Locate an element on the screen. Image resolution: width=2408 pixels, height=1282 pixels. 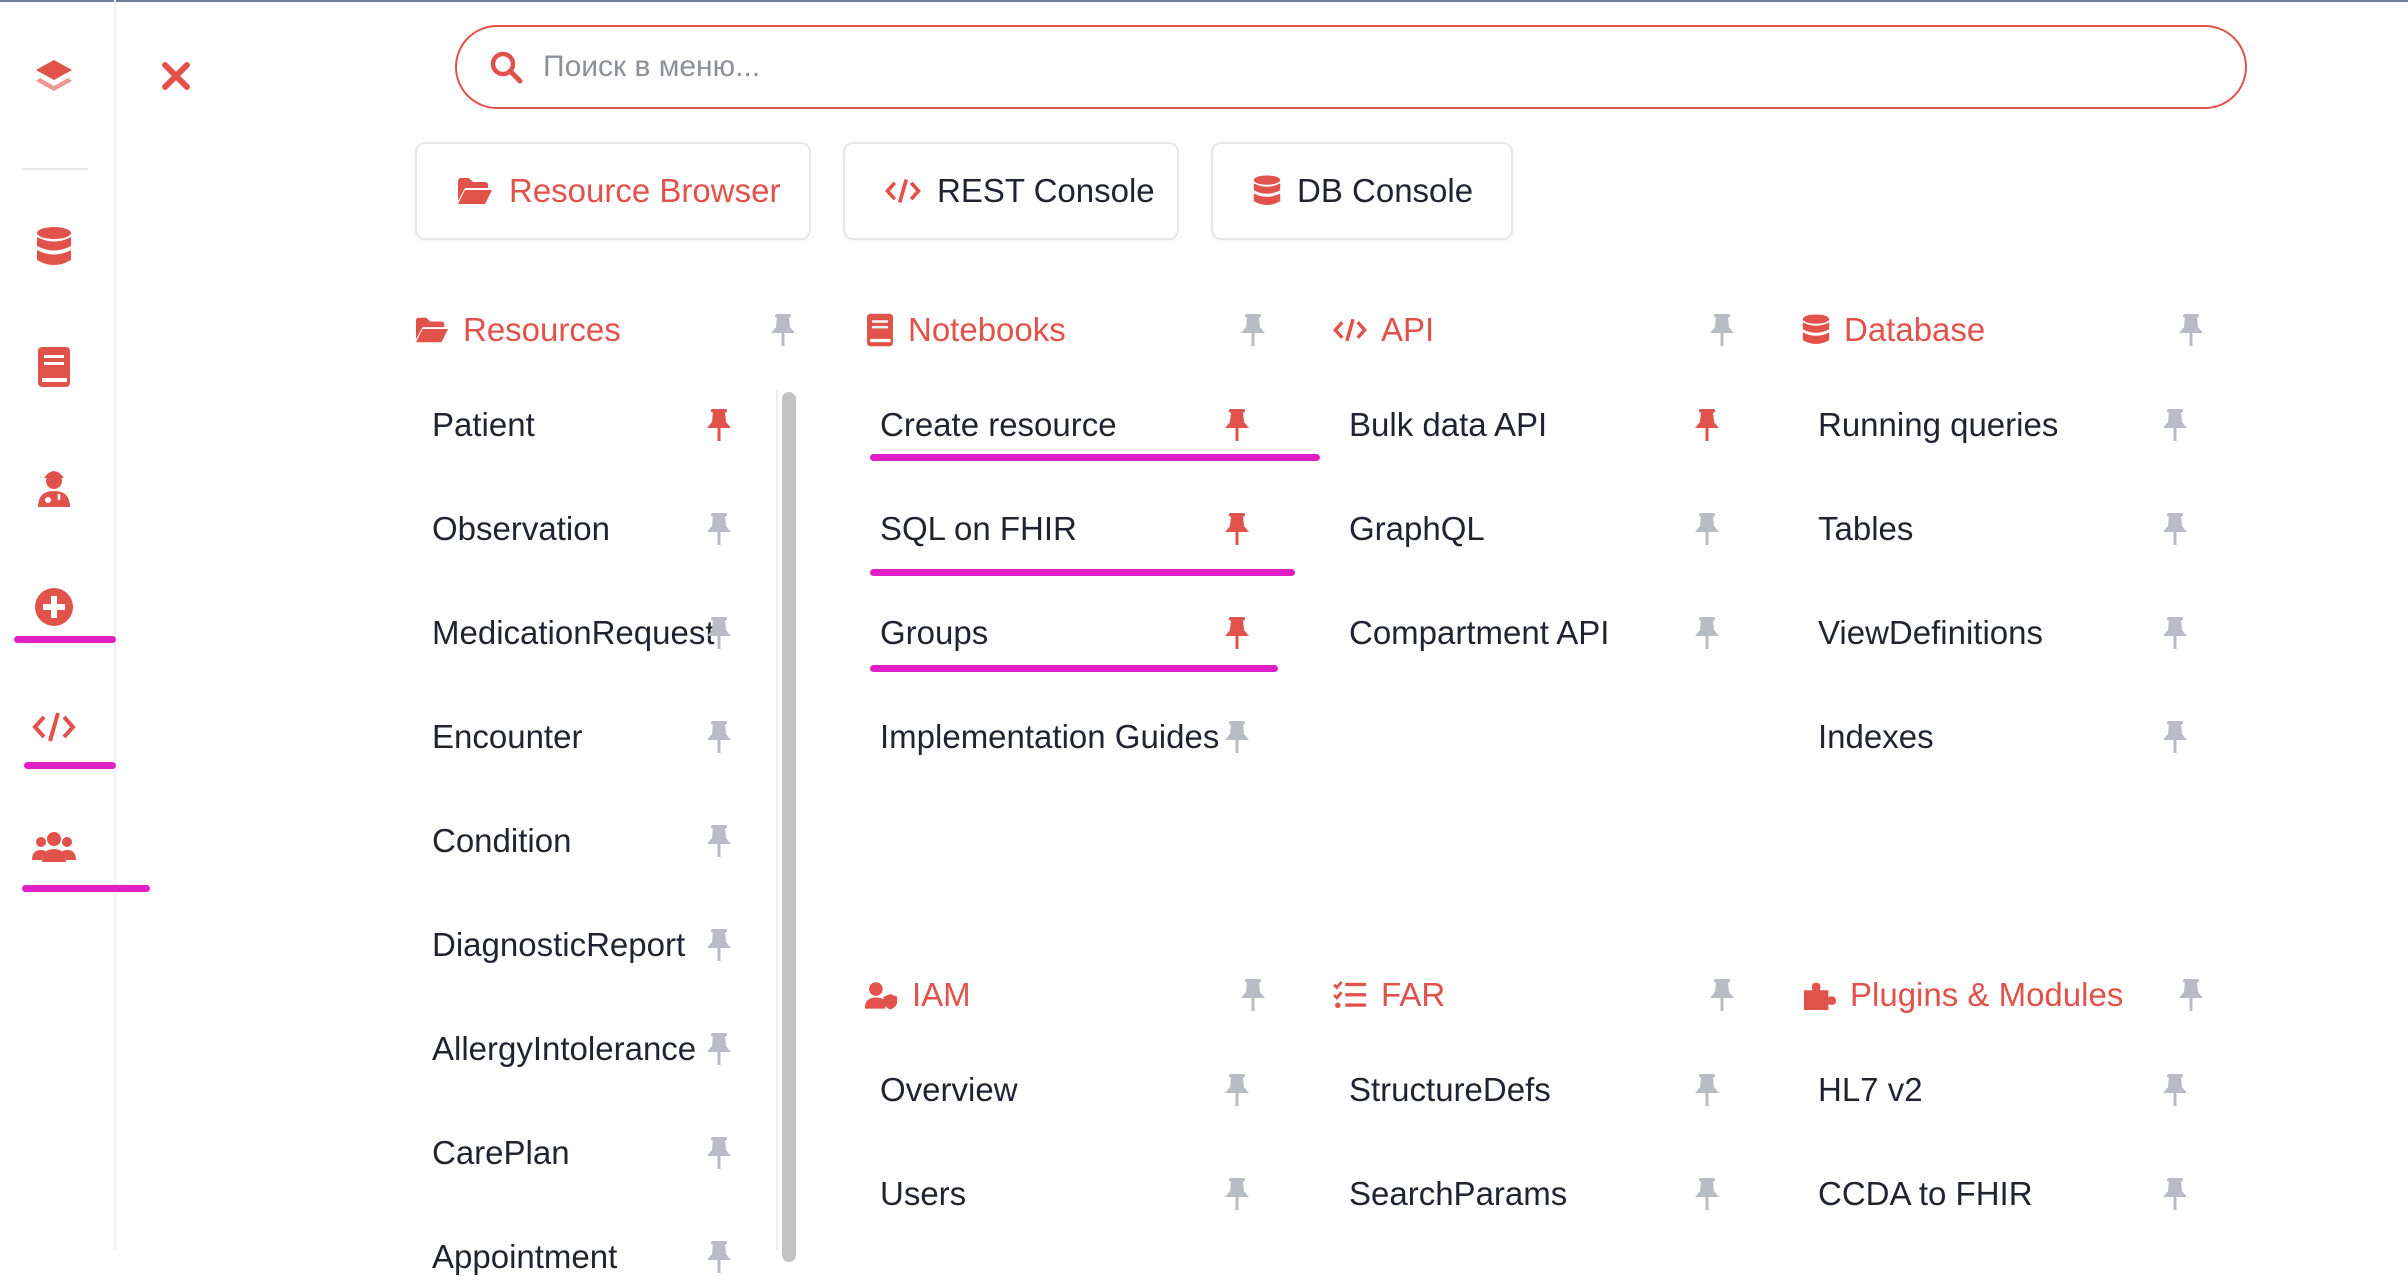
search-input is located at coordinates (1343, 67).